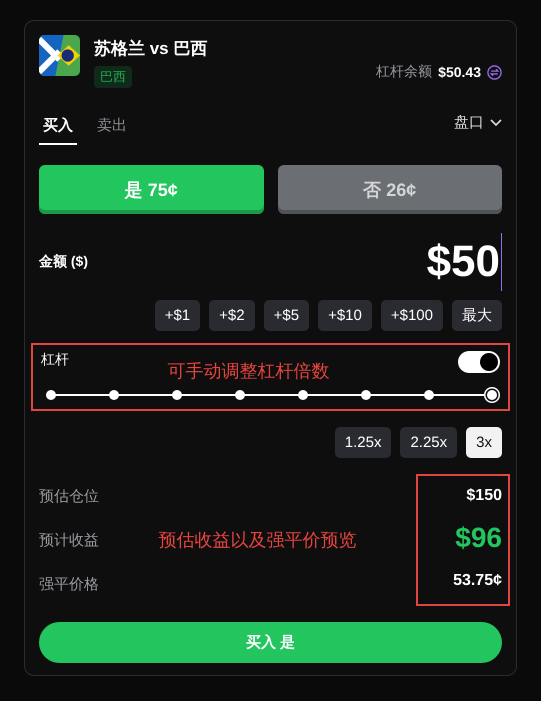 This screenshot has width=541, height=701. I want to click on amount-input: $50, so click(464, 262).